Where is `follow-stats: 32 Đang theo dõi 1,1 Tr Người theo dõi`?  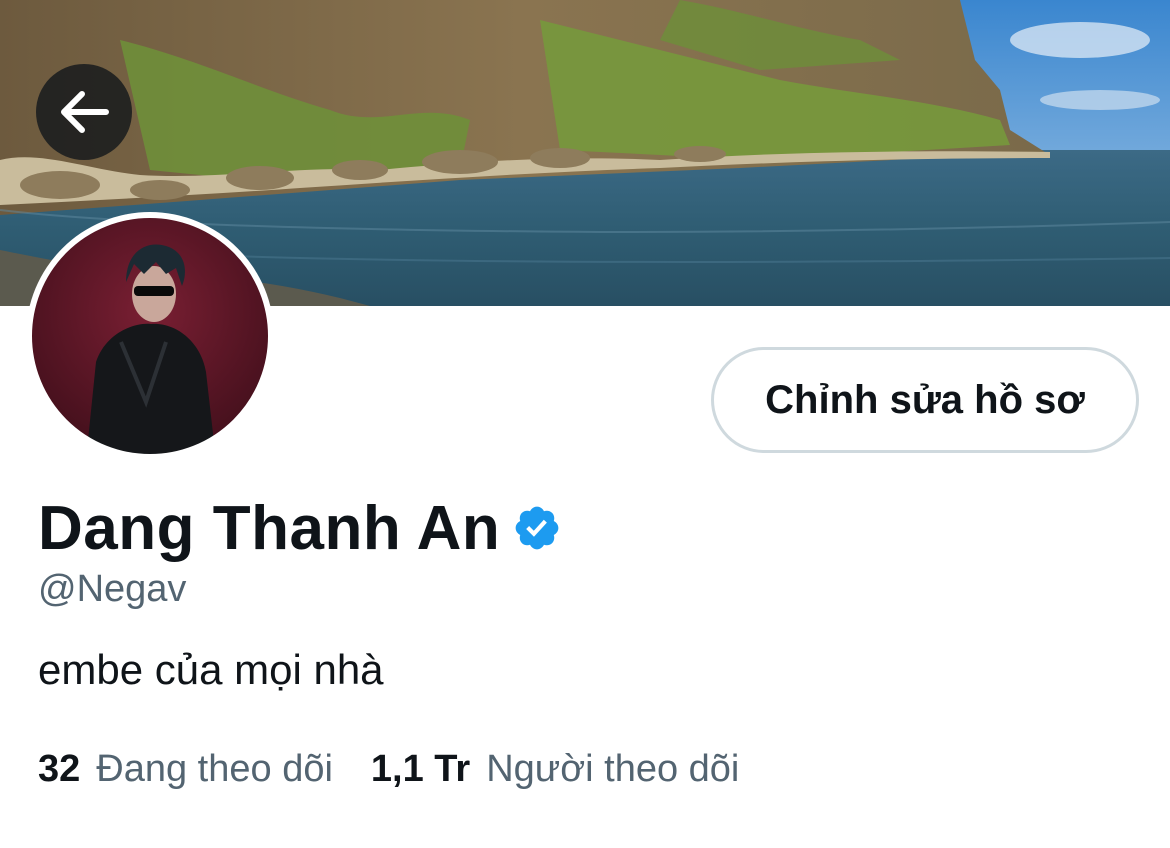
follow-stats: 32 Đang theo dõi 1,1 Tr Người theo dõi is located at coordinates (388, 769).